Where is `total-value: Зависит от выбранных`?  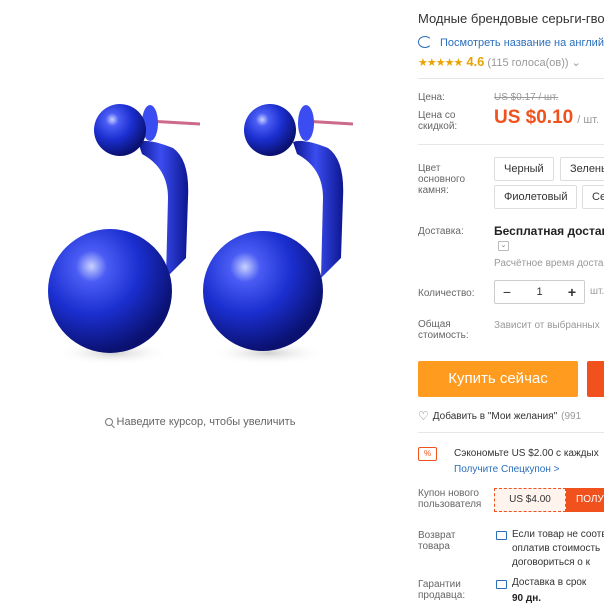 total-value: Зависит от выбранных is located at coordinates (547, 325).